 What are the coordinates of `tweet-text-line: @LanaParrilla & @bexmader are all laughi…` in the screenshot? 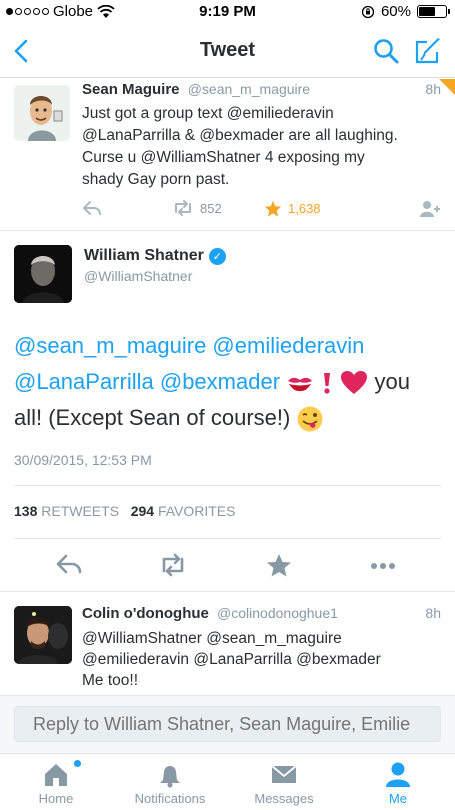 It's located at (240, 135).